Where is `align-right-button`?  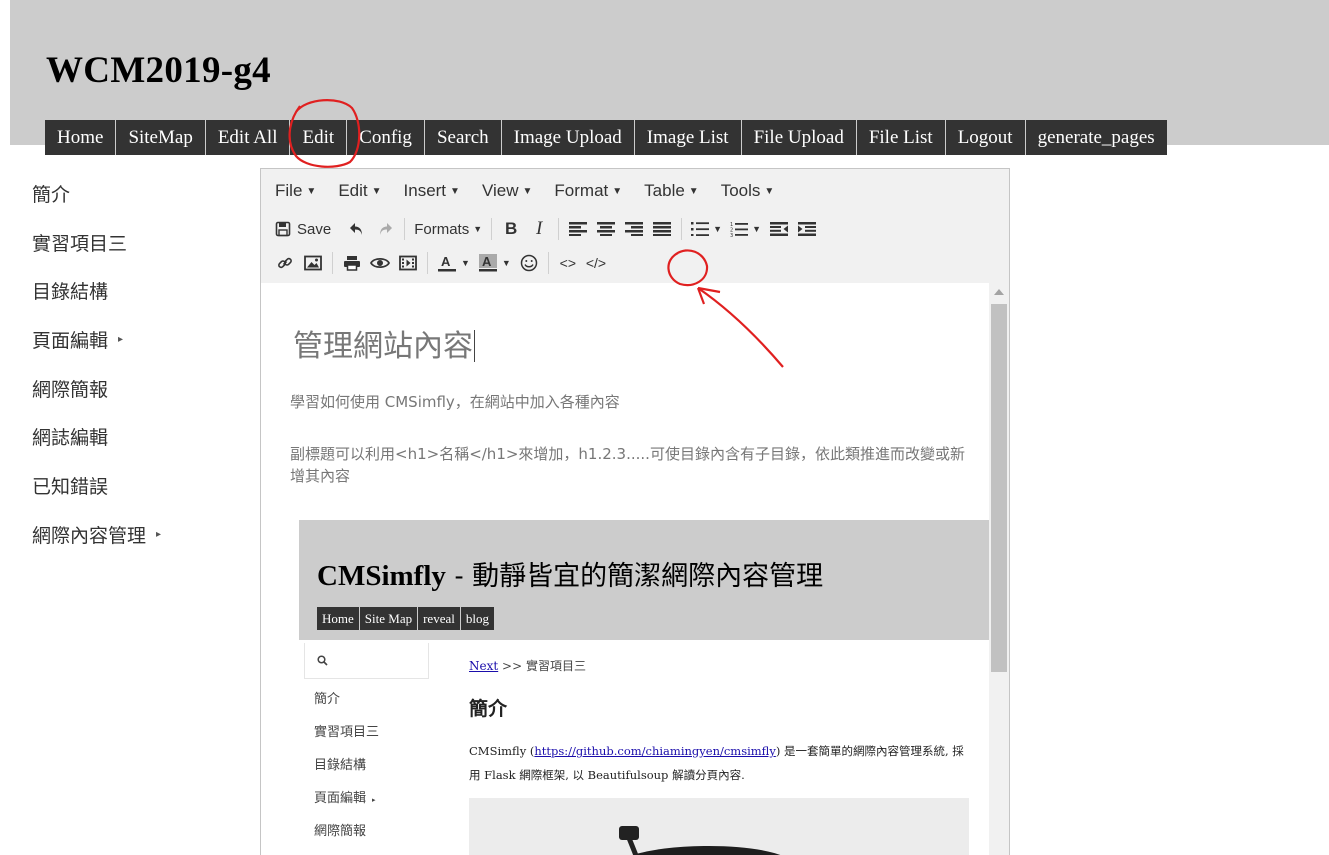
align-right-button is located at coordinates (634, 229).